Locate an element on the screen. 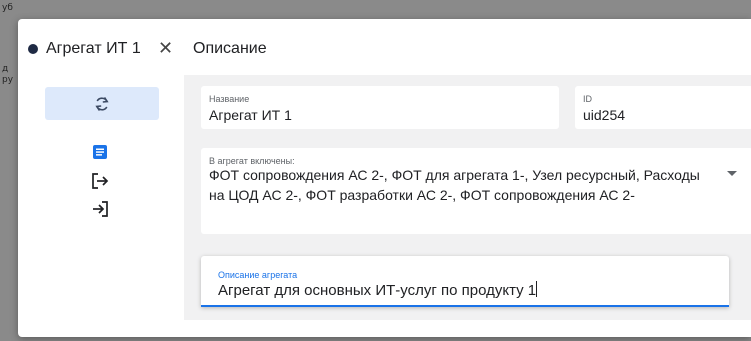  id-field: ID uid254 is located at coordinates (663, 107).